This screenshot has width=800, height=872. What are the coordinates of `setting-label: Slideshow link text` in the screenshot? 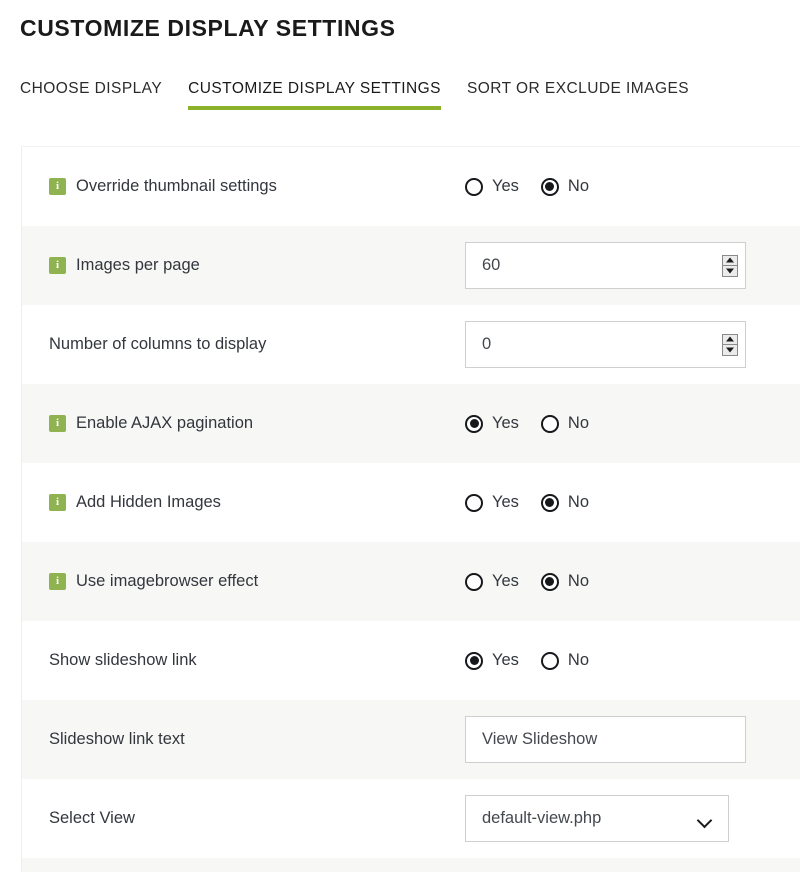 It's located at (117, 739).